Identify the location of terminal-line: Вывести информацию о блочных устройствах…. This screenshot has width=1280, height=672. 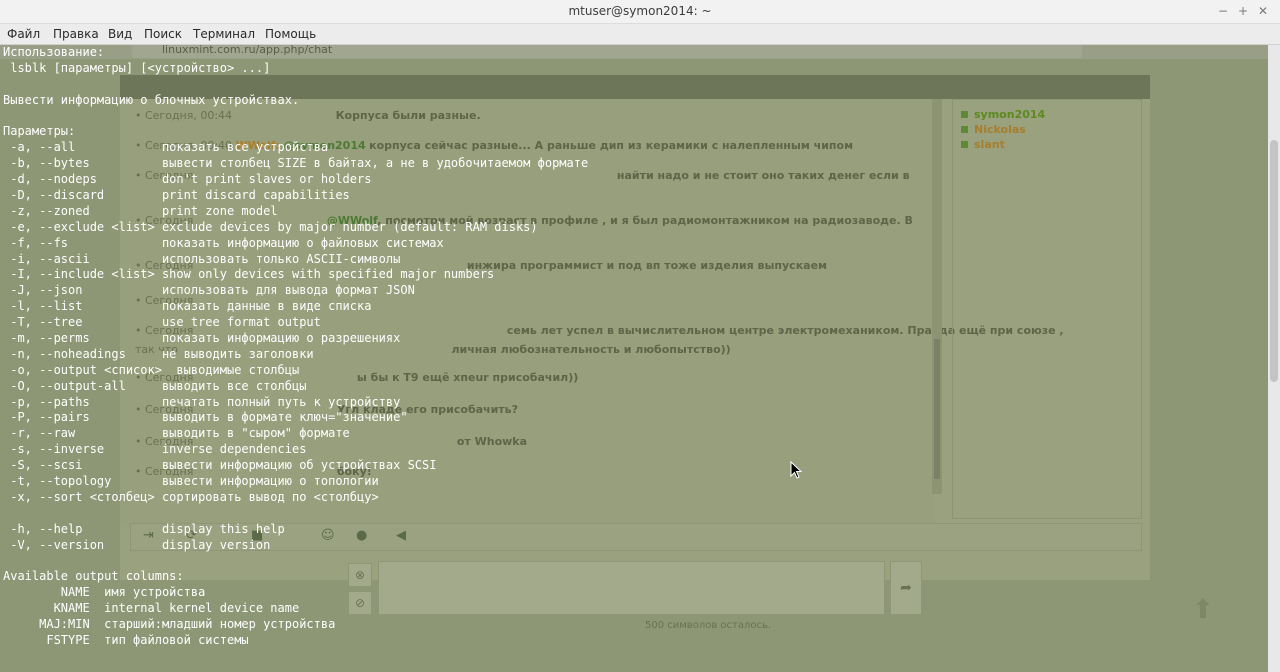
(151, 99).